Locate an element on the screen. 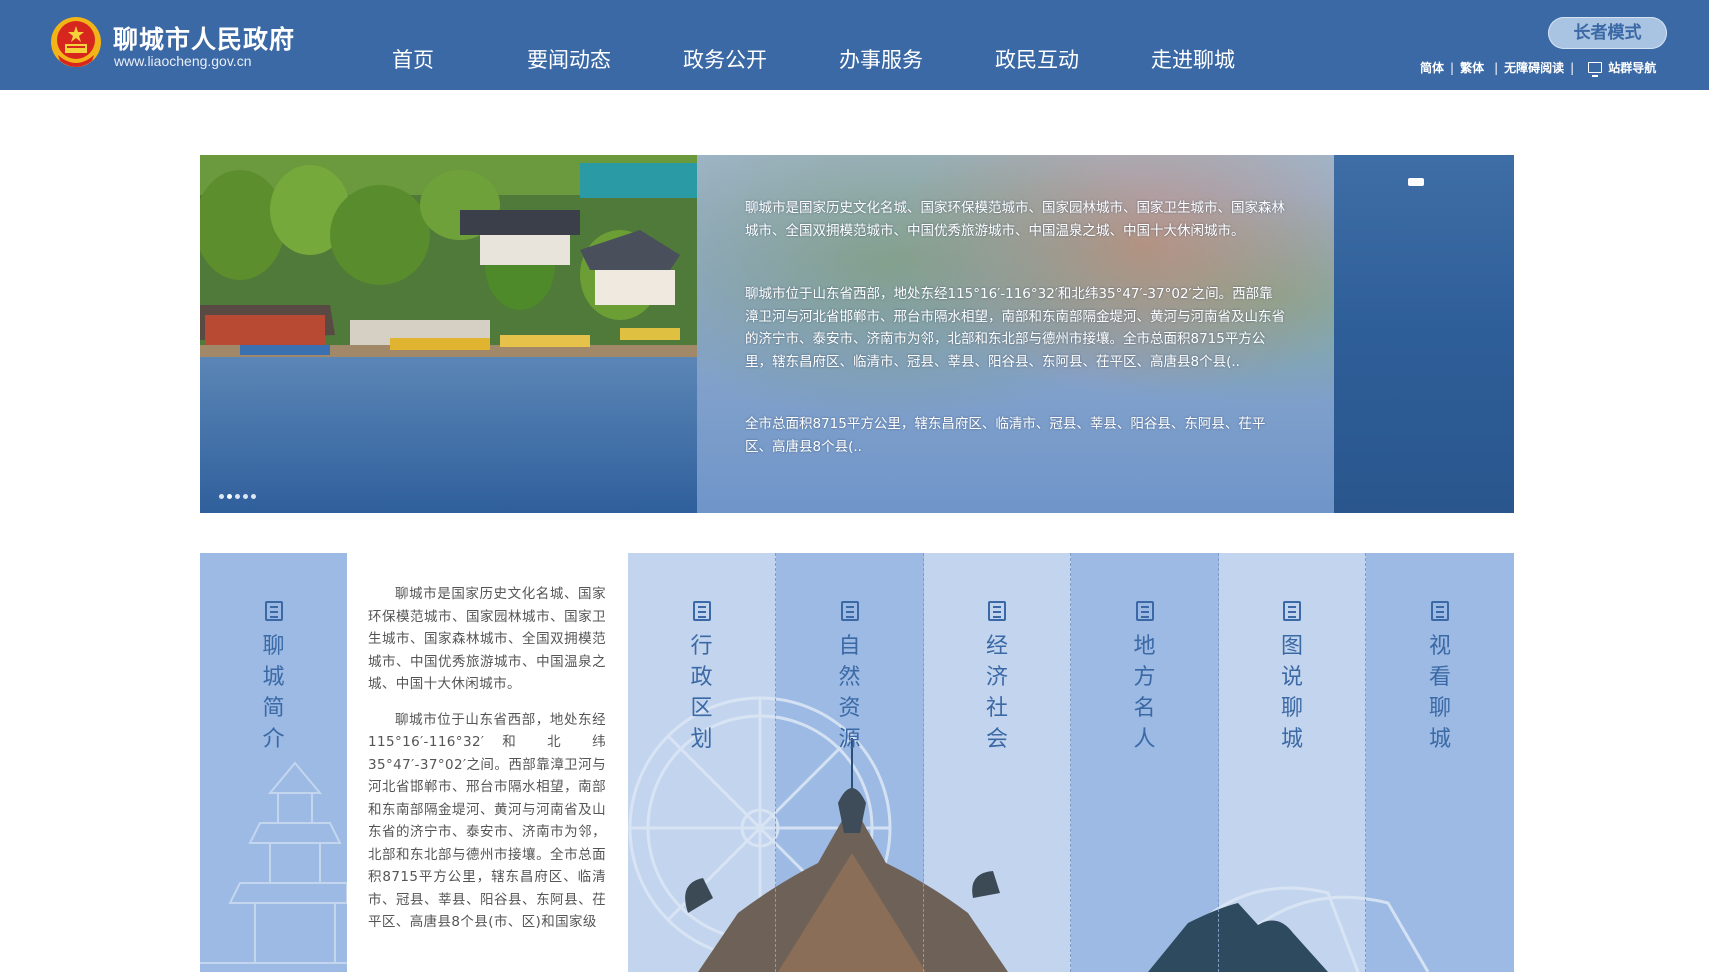 The image size is (1709, 972). column-label: 行政区划 is located at coordinates (701, 678).